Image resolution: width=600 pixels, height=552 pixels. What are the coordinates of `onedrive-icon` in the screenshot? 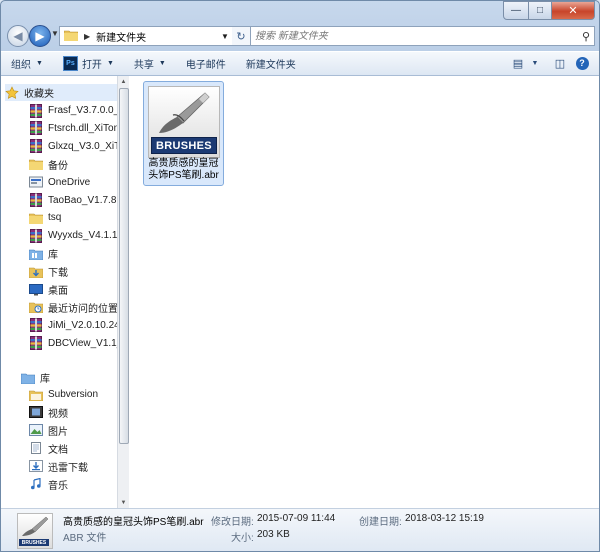 It's located at (36, 182).